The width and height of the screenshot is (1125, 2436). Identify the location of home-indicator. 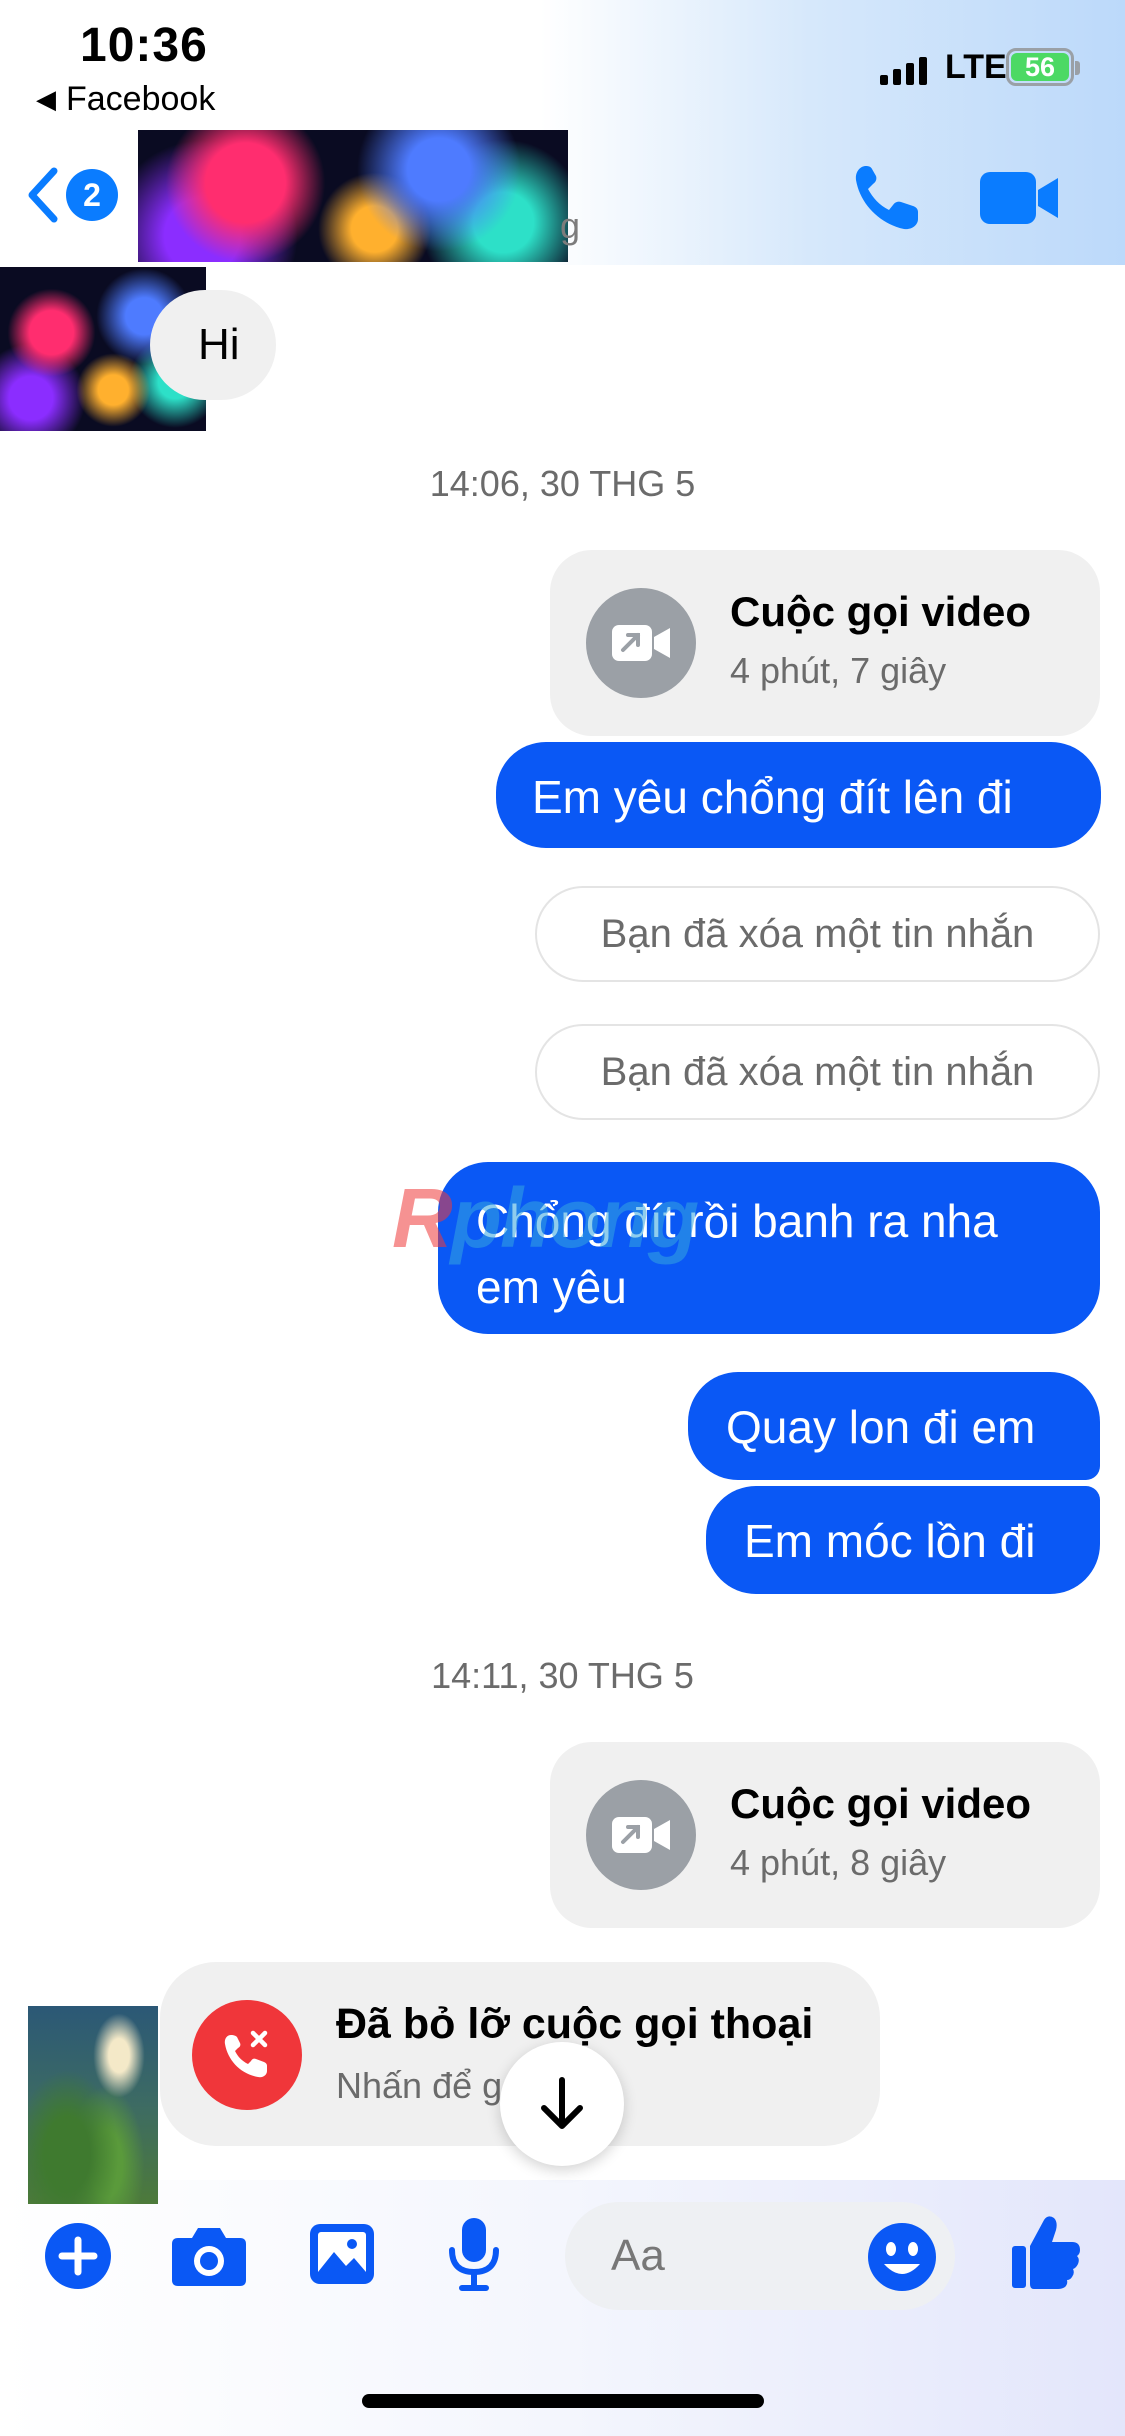
(563, 2401).